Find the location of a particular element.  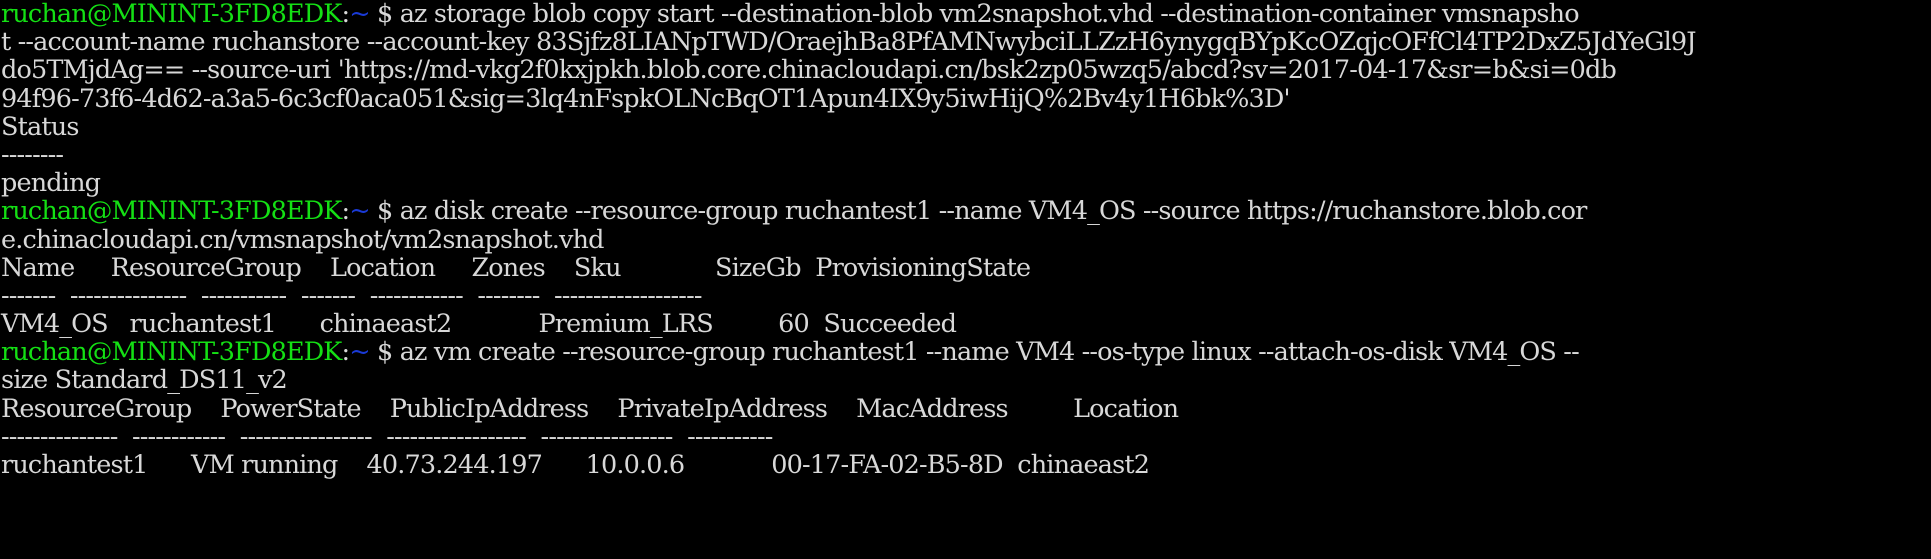

terminal-output-text: size Standard_DS11_v2 is located at coordinates (144, 380).